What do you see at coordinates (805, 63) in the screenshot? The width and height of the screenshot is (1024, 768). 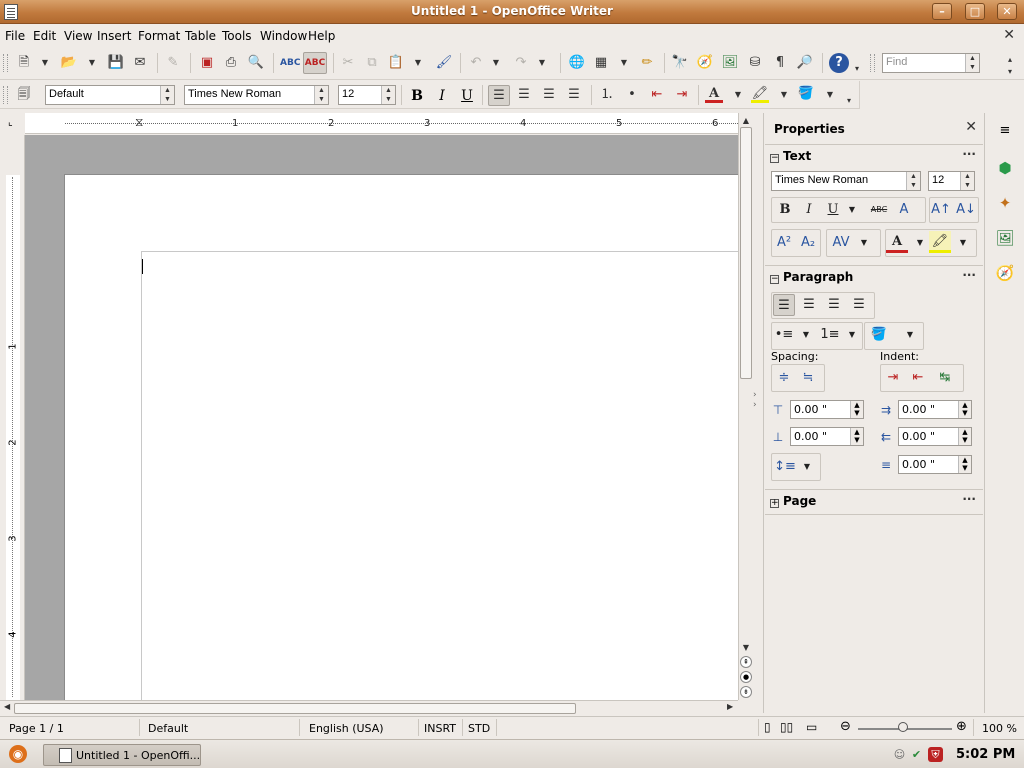 I see `zoom-icon: 🔎` at bounding box center [805, 63].